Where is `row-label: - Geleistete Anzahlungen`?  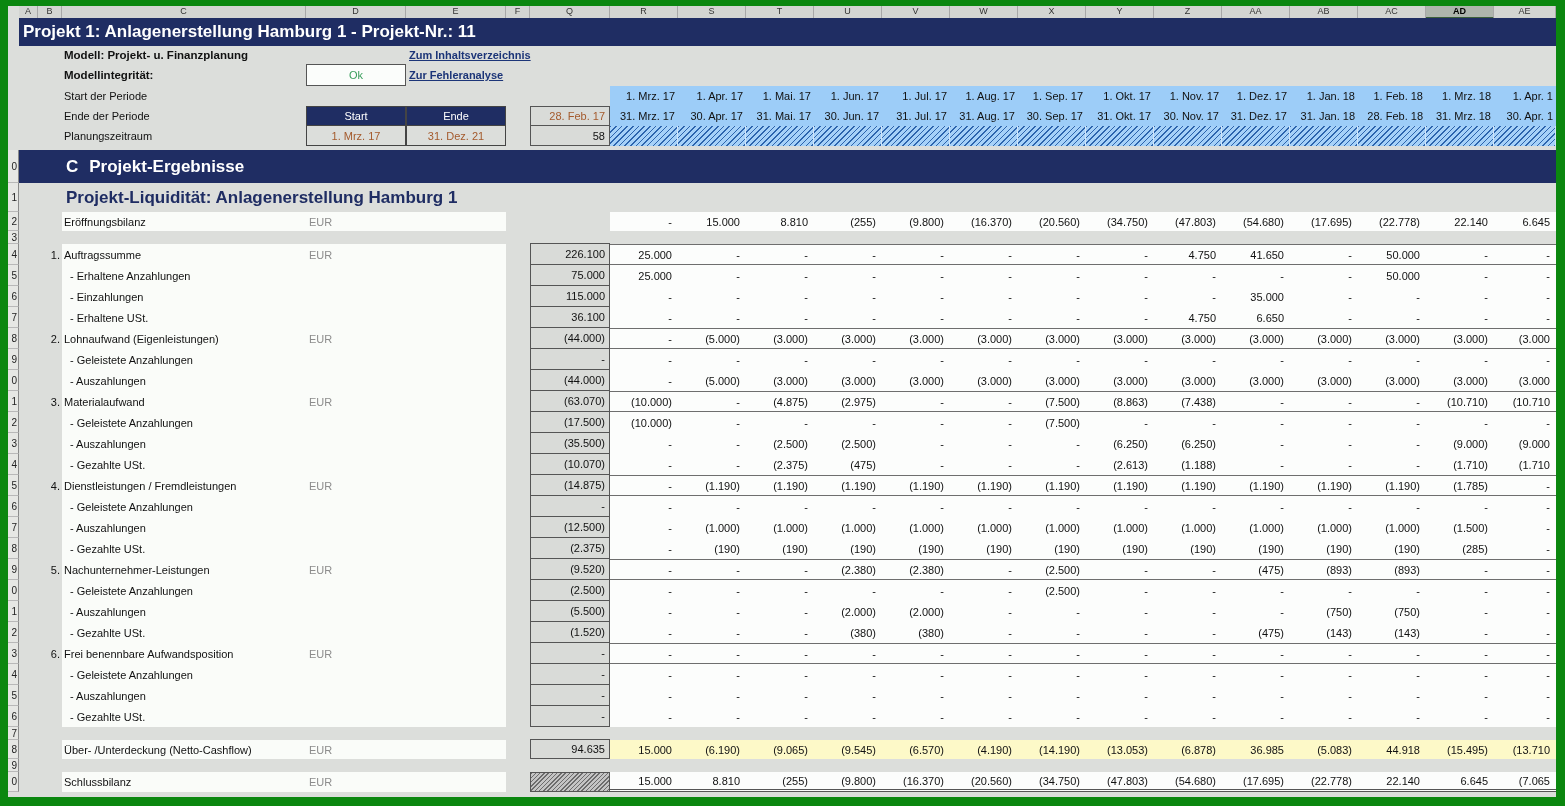
row-label: - Geleistete Anzahlungen is located at coordinates (131, 422).